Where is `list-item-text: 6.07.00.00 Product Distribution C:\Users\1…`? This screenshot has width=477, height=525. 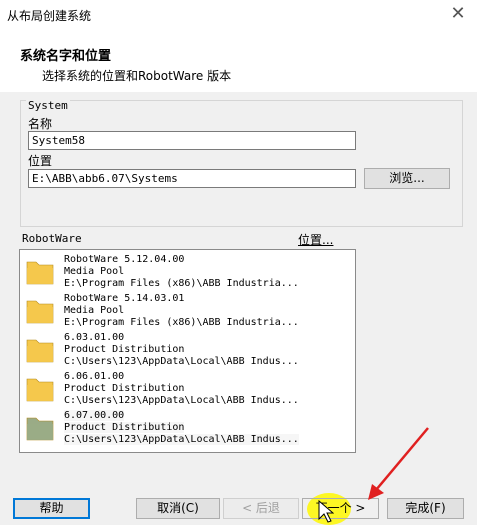
list-item-text: 6.07.00.00 Product Distribution C:\Users\1… is located at coordinates (181, 428).